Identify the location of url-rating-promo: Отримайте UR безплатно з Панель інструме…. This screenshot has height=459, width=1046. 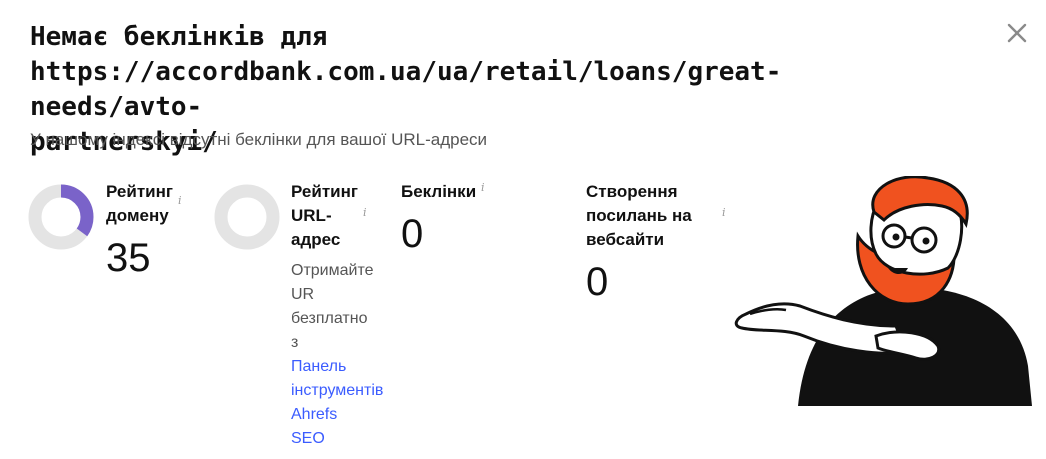
(346, 355).